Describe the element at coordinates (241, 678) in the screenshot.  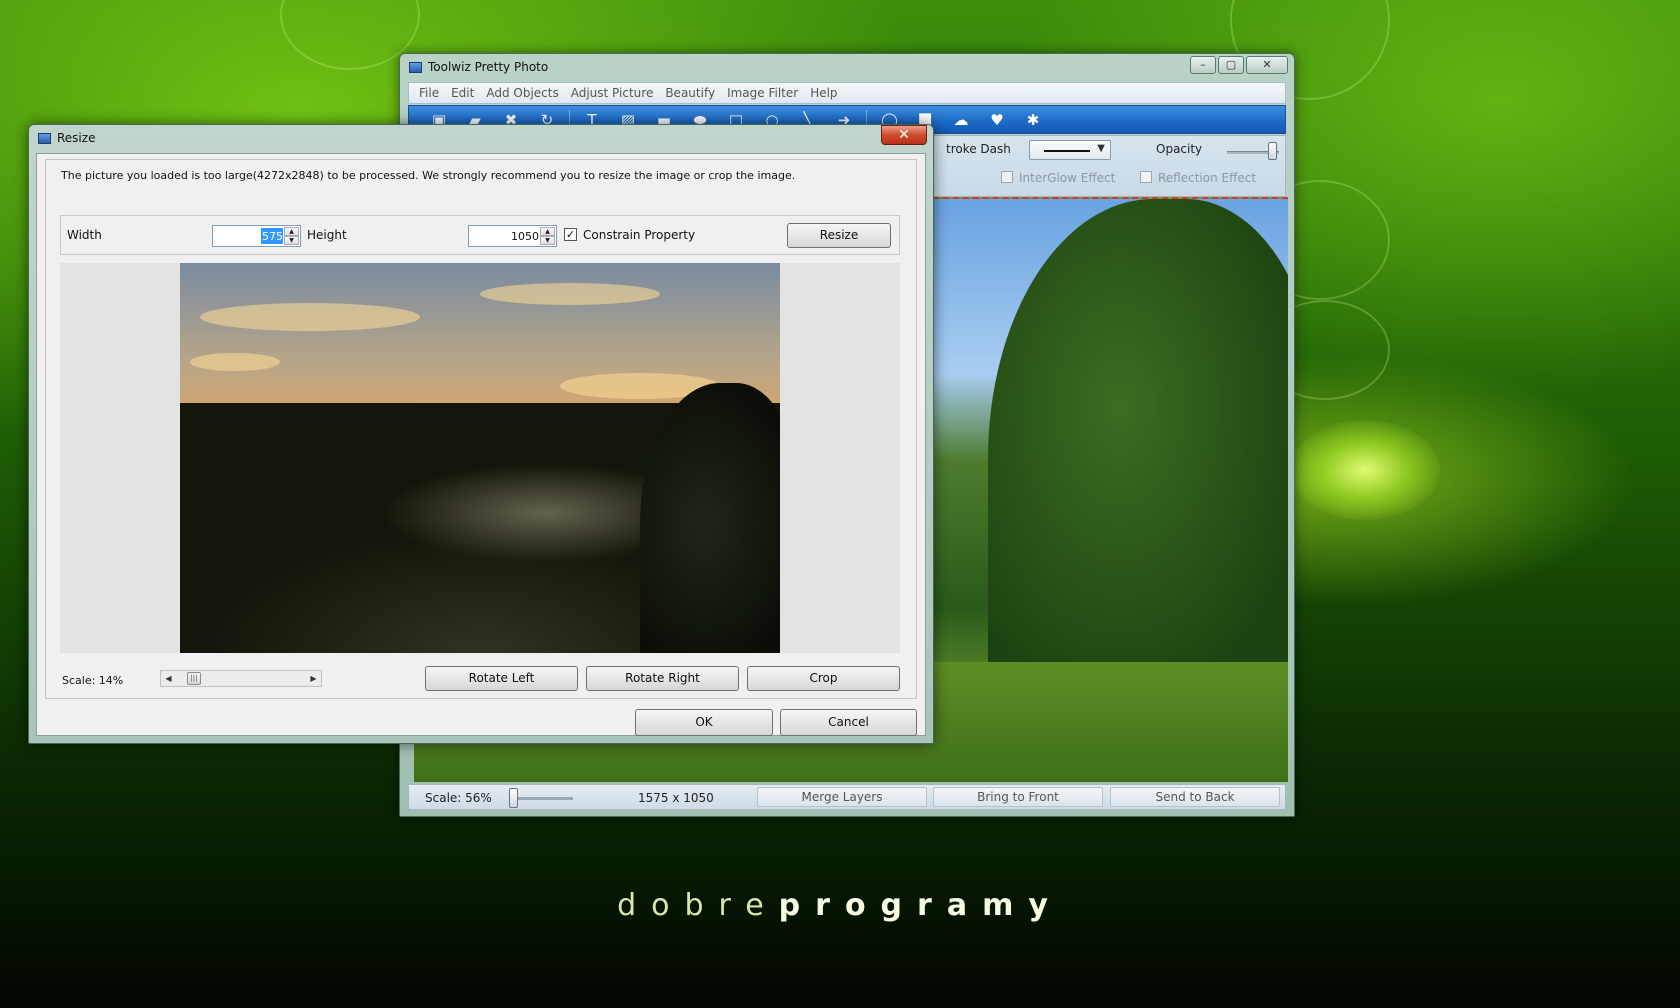
I see `scale-scrollbar: ◀ ||| ▶` at that location.